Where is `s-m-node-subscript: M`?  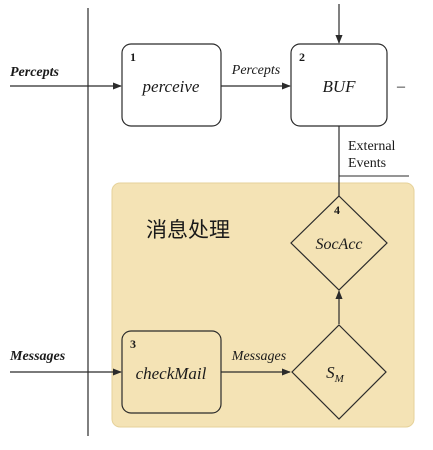
s-m-node-subscript: M is located at coordinates (339, 379).